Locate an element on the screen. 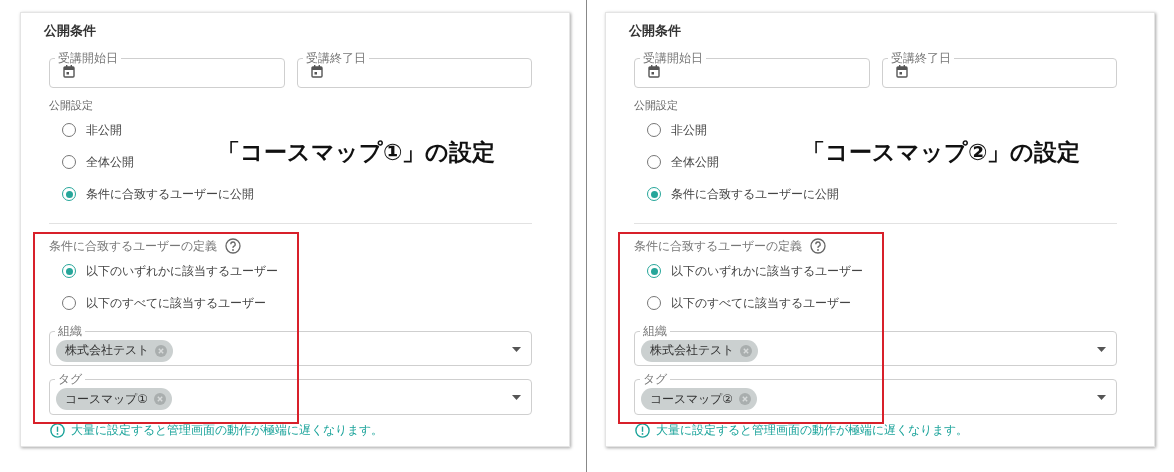 This screenshot has width=1174, height=472. tag-chip: コースマップ① is located at coordinates (114, 399).